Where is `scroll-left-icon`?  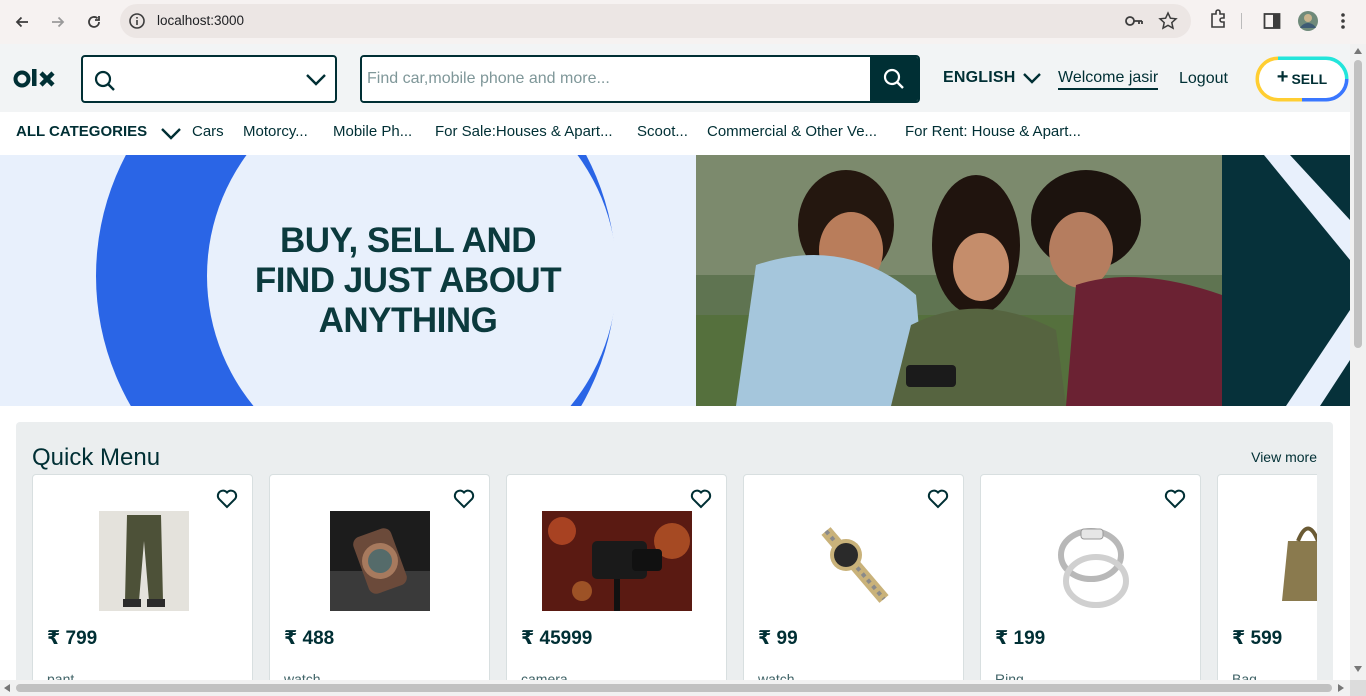
scroll-left-icon is located at coordinates (7, 688).